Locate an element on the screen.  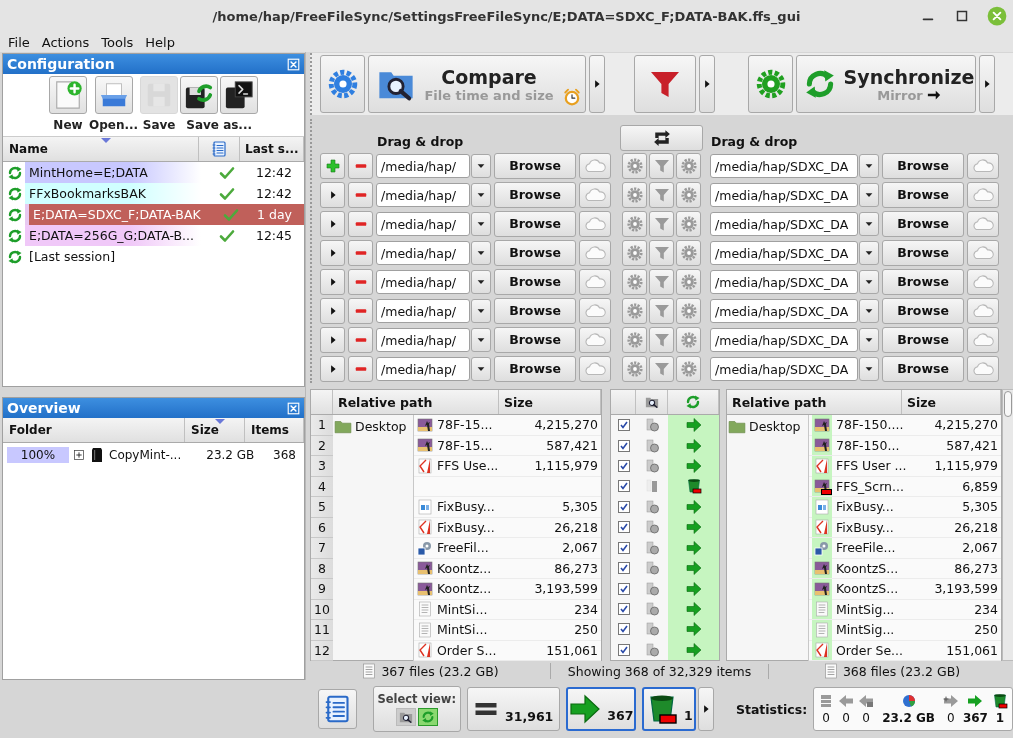
filter-button is located at coordinates (665, 84).